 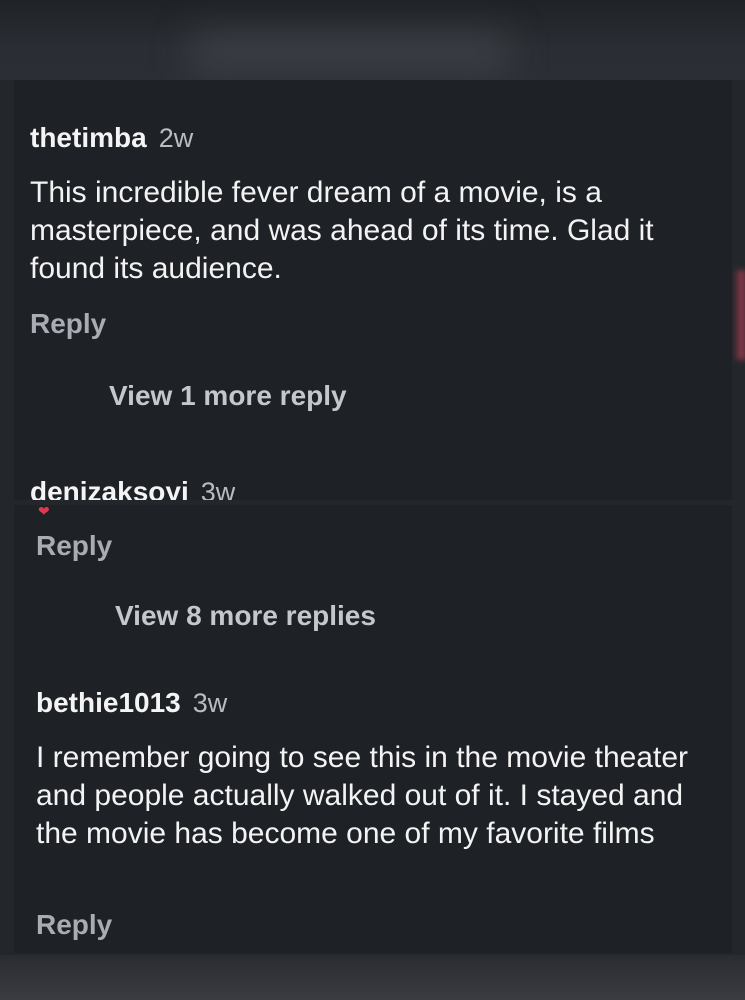 What do you see at coordinates (109, 486) in the screenshot?
I see `comment-username: denizaksoyi` at bounding box center [109, 486].